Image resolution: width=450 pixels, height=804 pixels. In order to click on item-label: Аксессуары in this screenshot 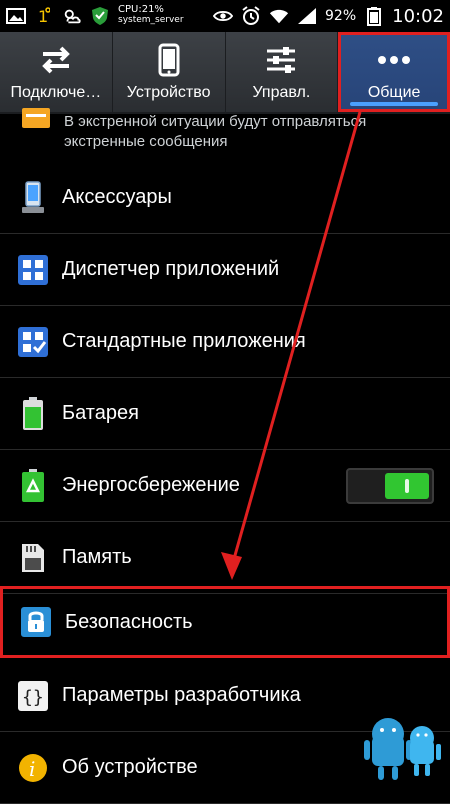, I will do `click(117, 197)`.